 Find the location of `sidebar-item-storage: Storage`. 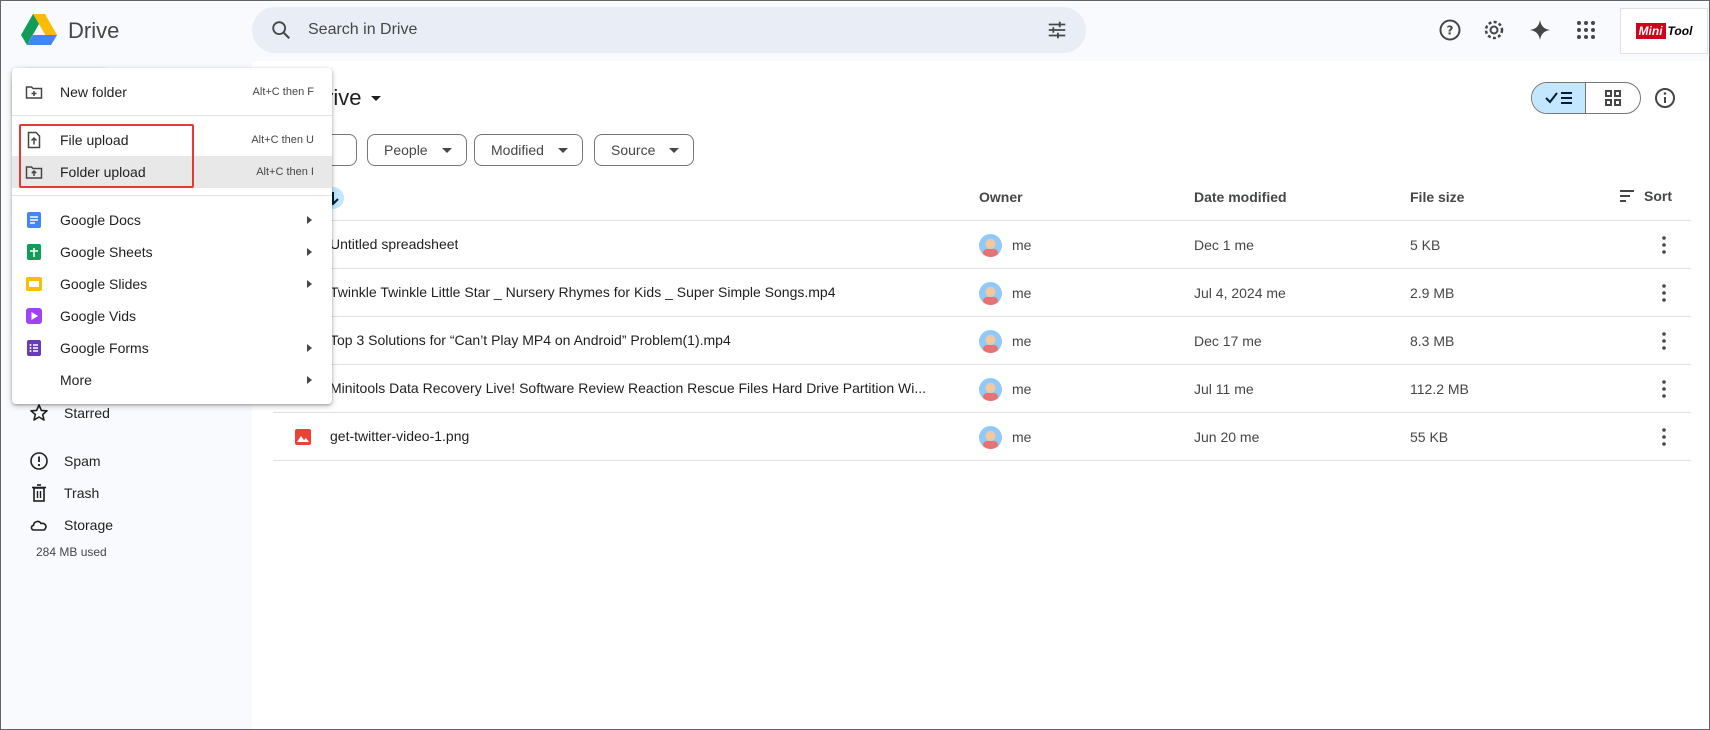

sidebar-item-storage: Storage is located at coordinates (71, 525).